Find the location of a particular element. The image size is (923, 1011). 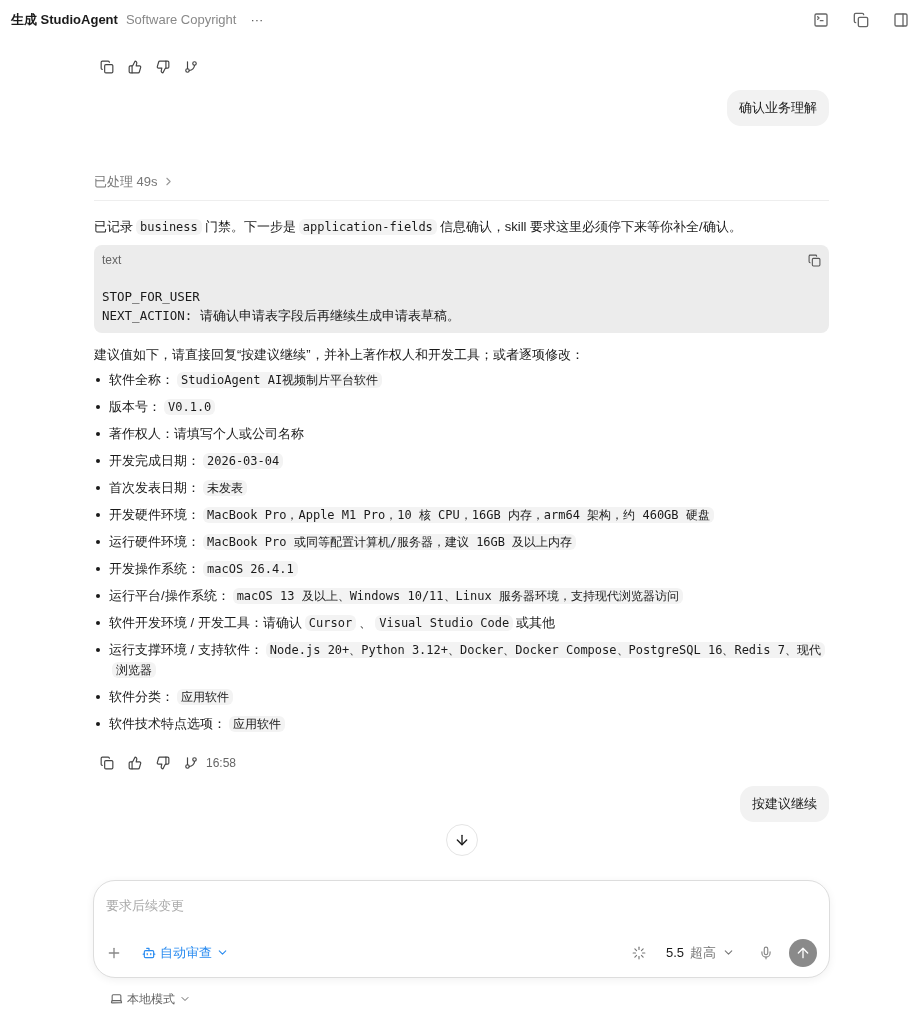

item-text: 或其他 is located at coordinates (536, 622).